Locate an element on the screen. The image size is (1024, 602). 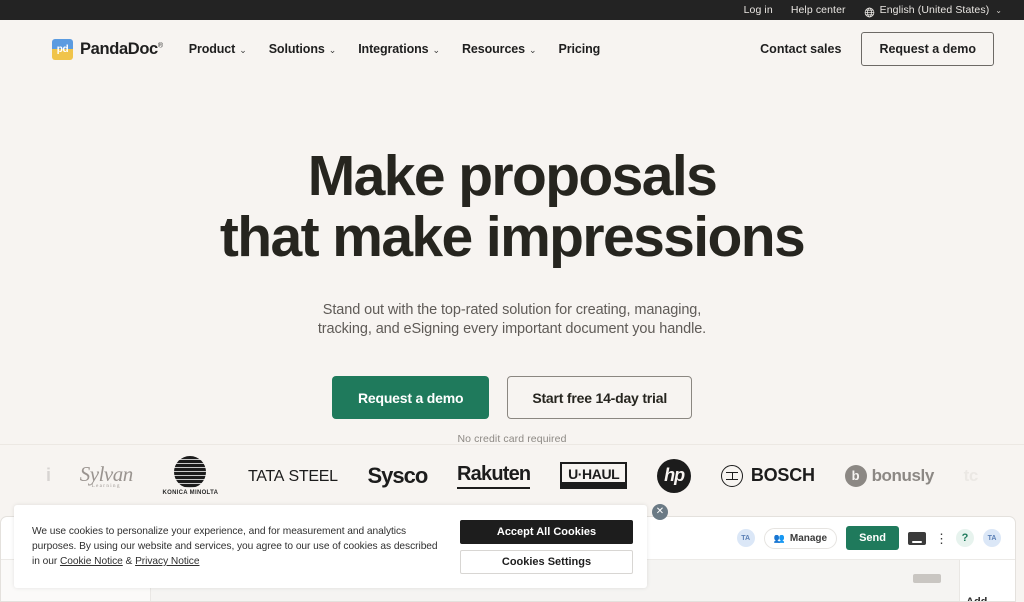
konica-disc-icon is located at coordinates (190, 471).